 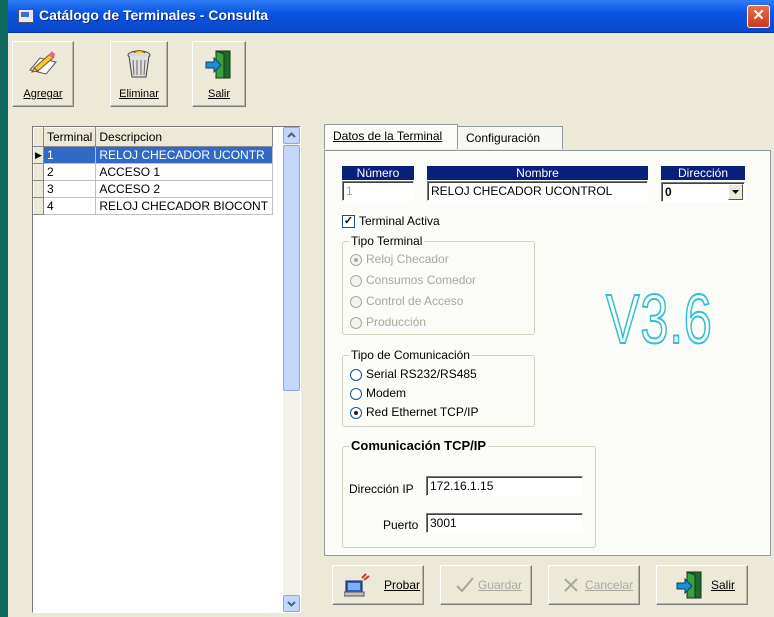 What do you see at coordinates (184, 172) in the screenshot?
I see `terminal-description: ACCESO 1` at bounding box center [184, 172].